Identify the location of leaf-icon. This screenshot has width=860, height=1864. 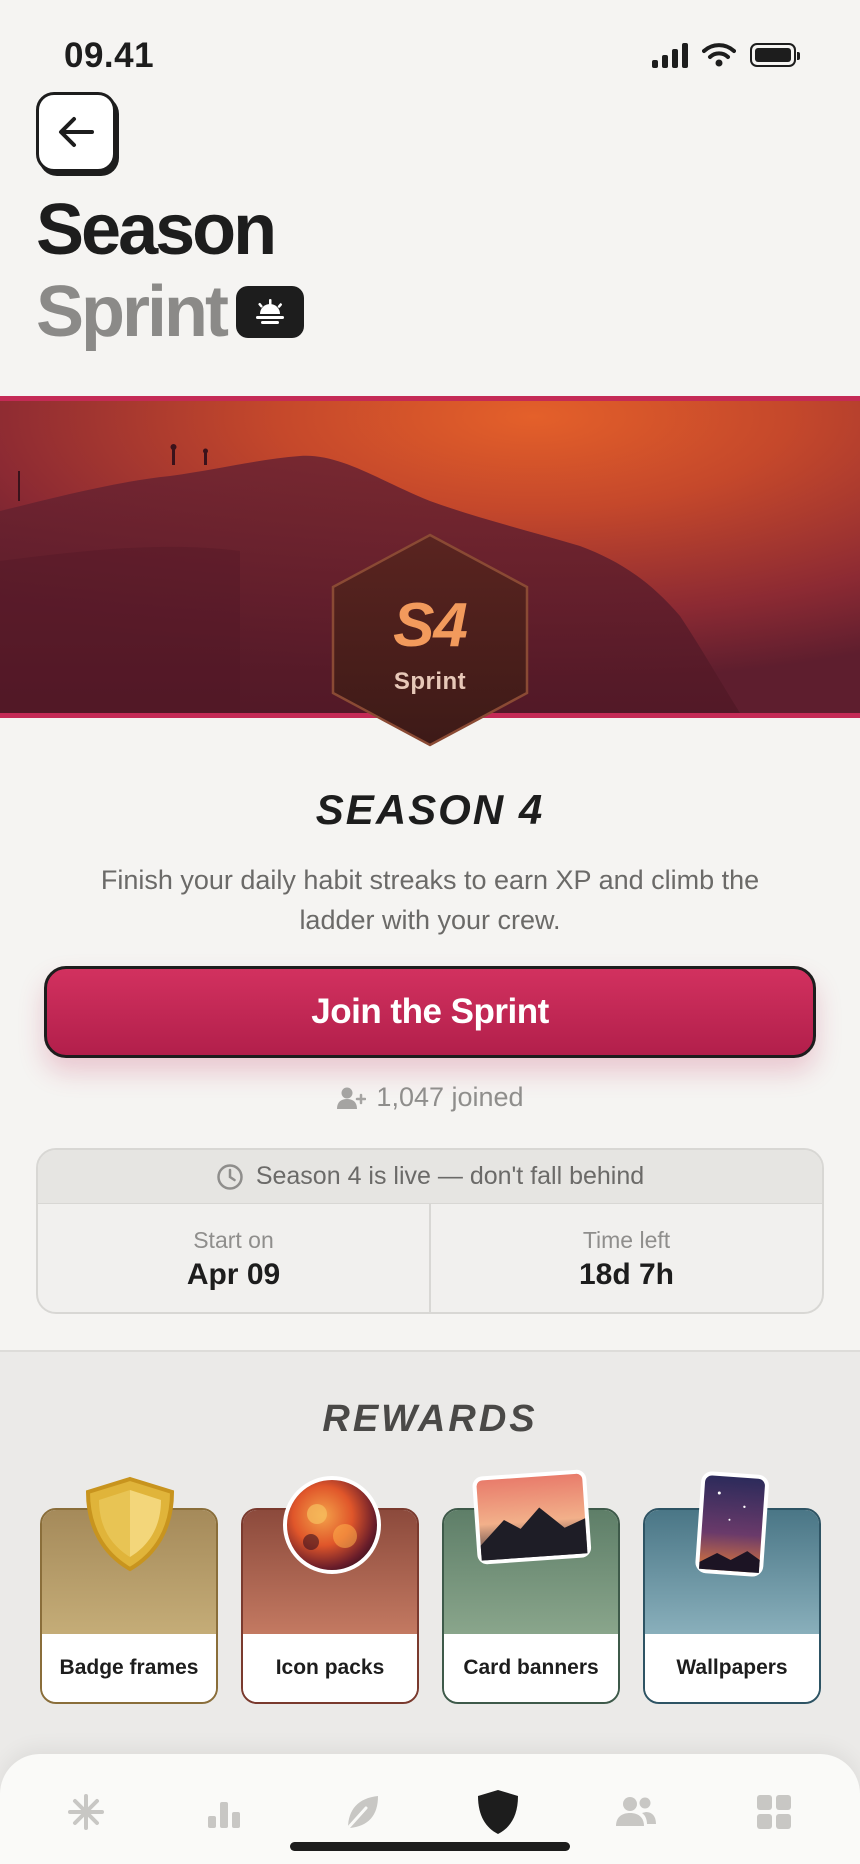
(362, 1813).